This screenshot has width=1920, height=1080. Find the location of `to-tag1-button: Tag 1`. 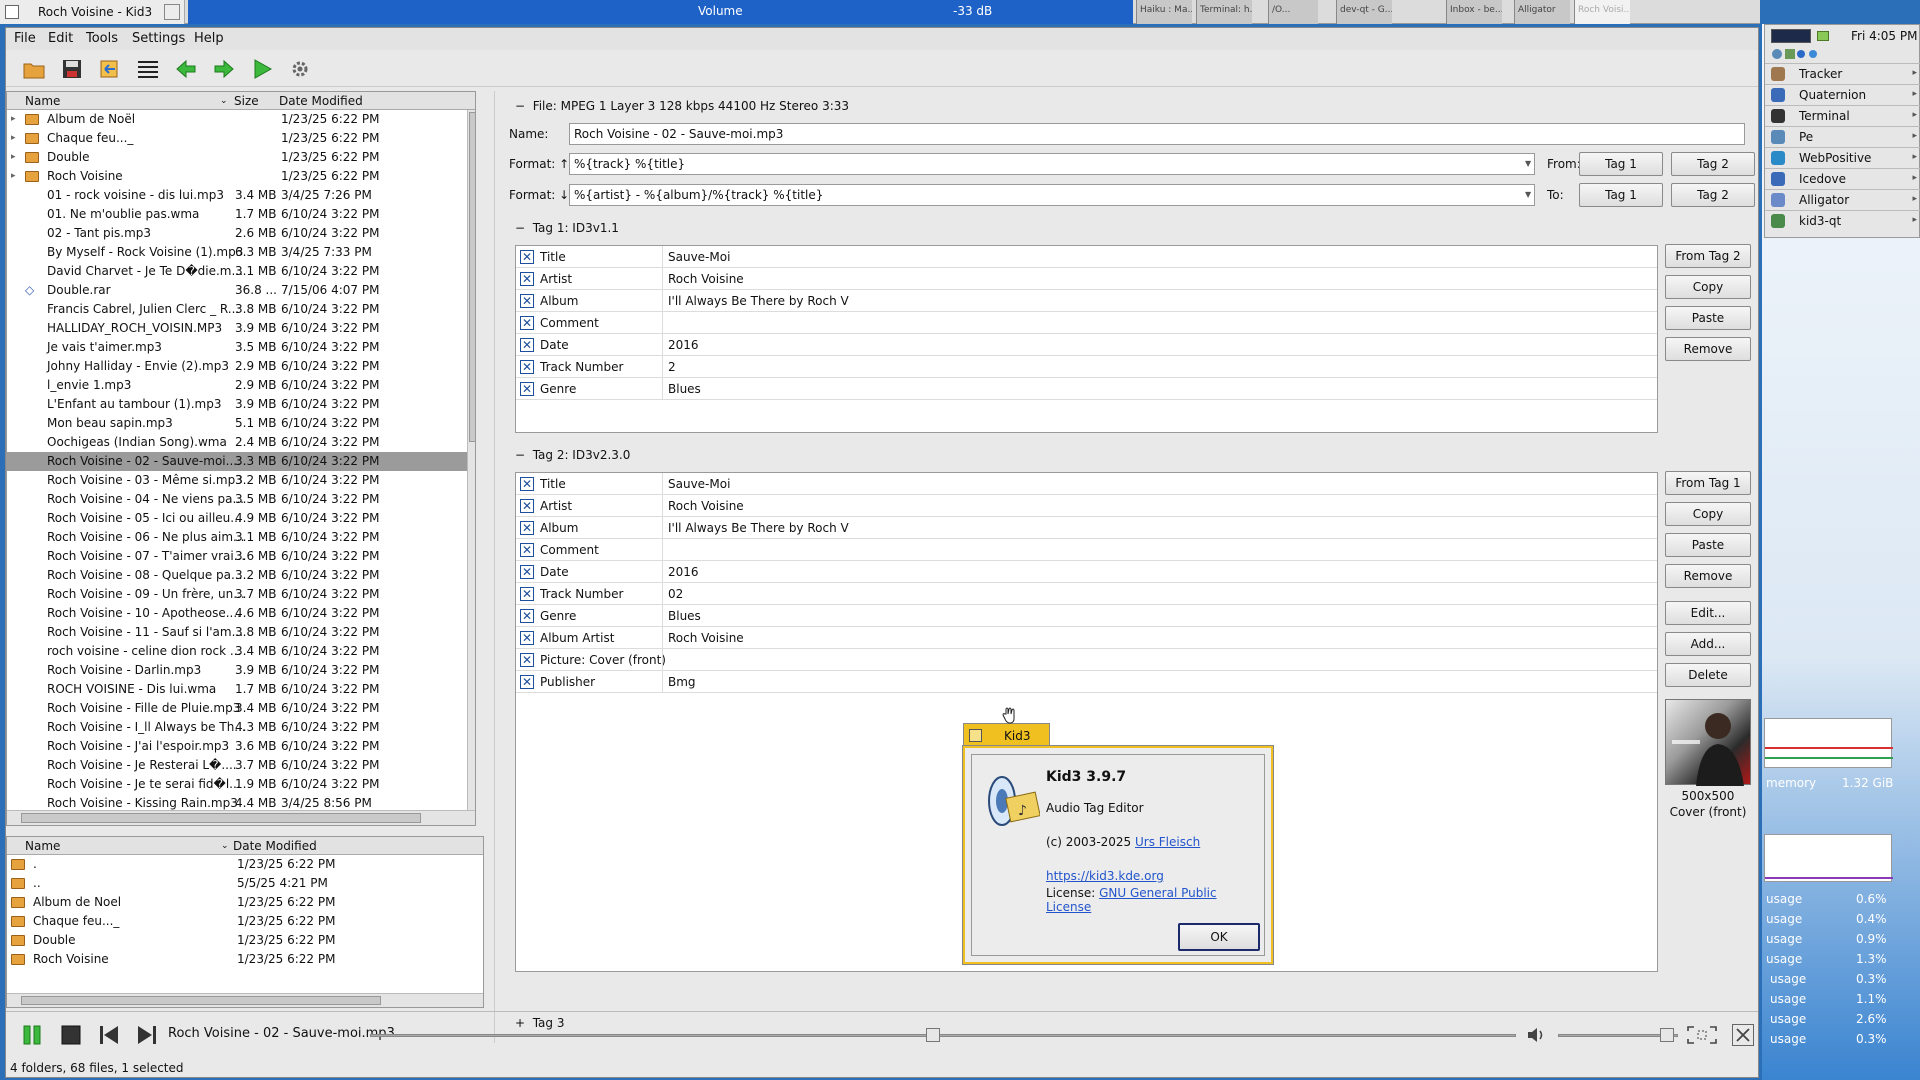

to-tag1-button: Tag 1 is located at coordinates (1621, 195).